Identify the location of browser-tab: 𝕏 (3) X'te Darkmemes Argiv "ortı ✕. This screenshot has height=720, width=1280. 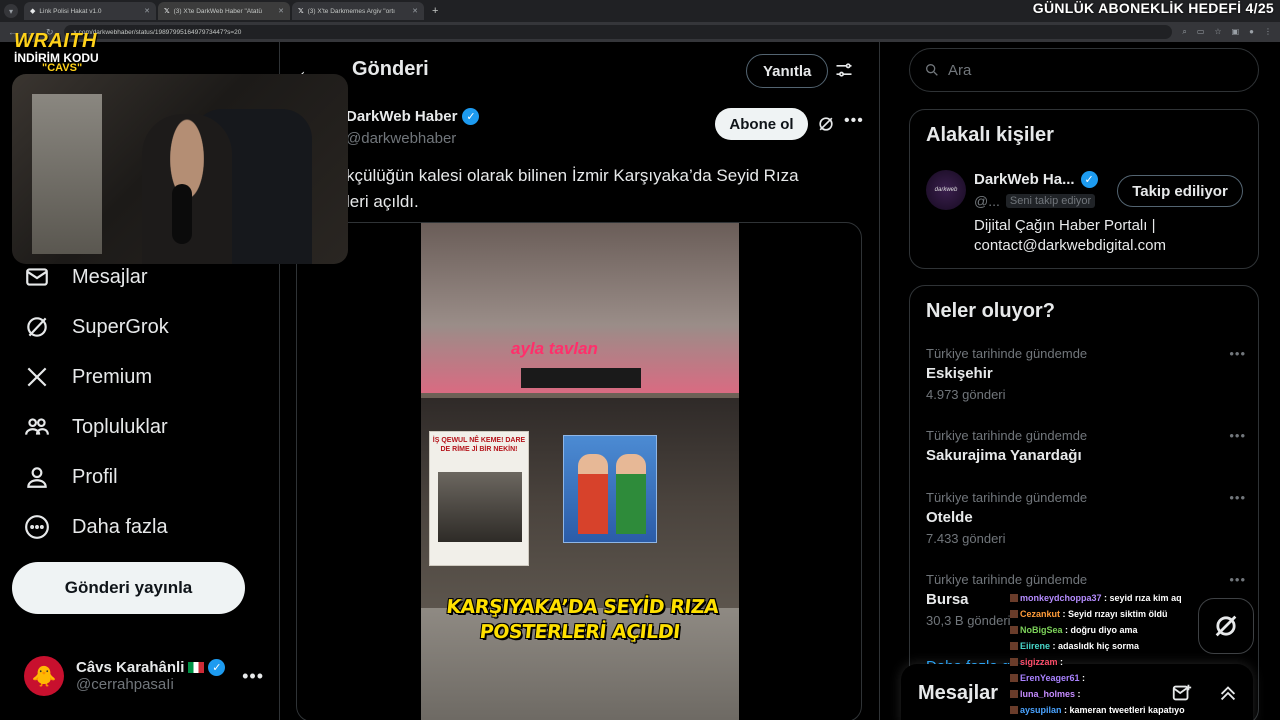
(358, 11).